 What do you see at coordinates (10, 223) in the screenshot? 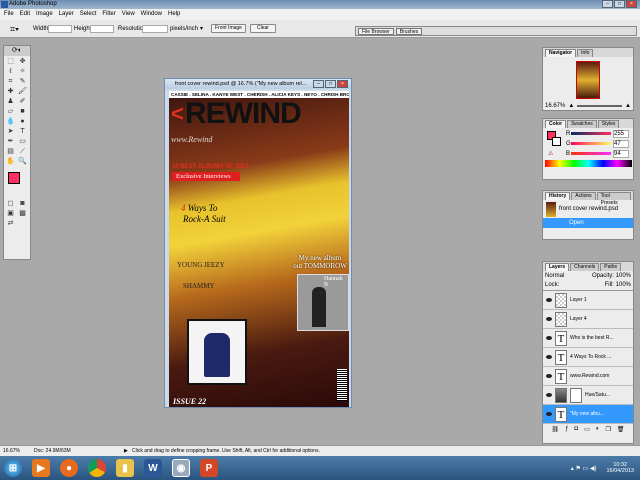
I see `jump-to-imageready-icon: ⇄` at bounding box center [10, 223].